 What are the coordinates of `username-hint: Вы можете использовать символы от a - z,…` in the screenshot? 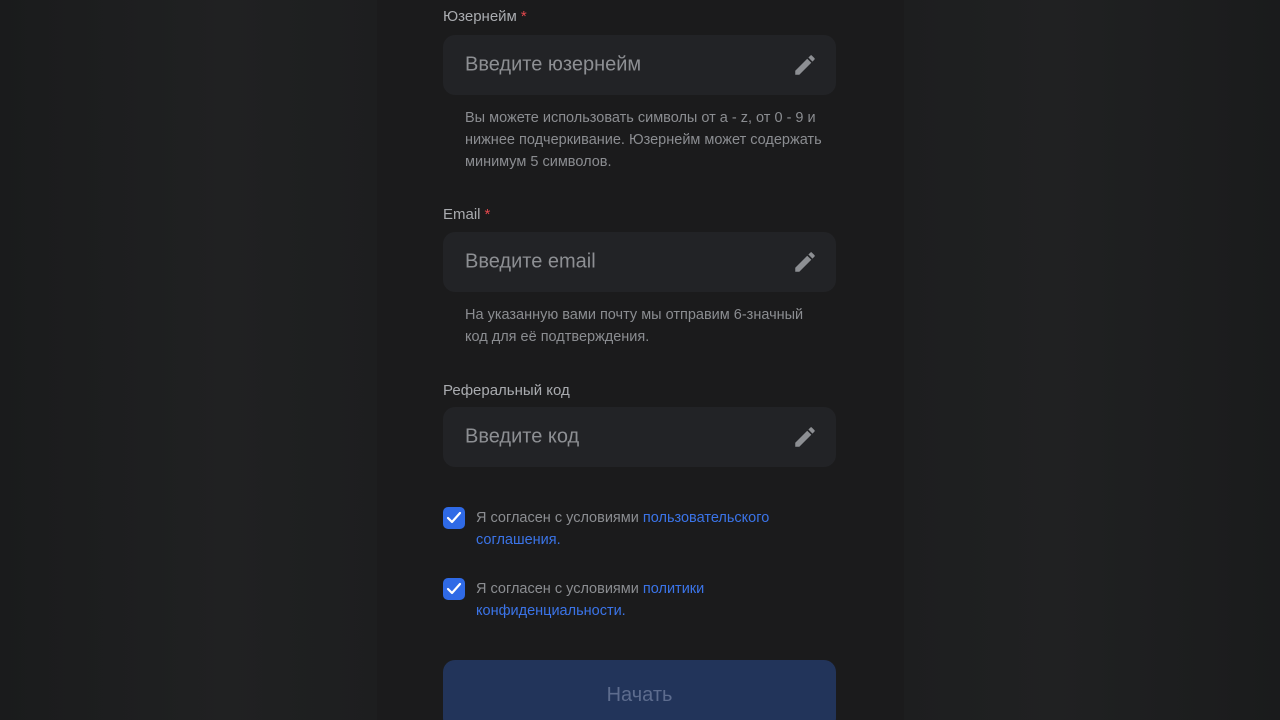 It's located at (643, 140).